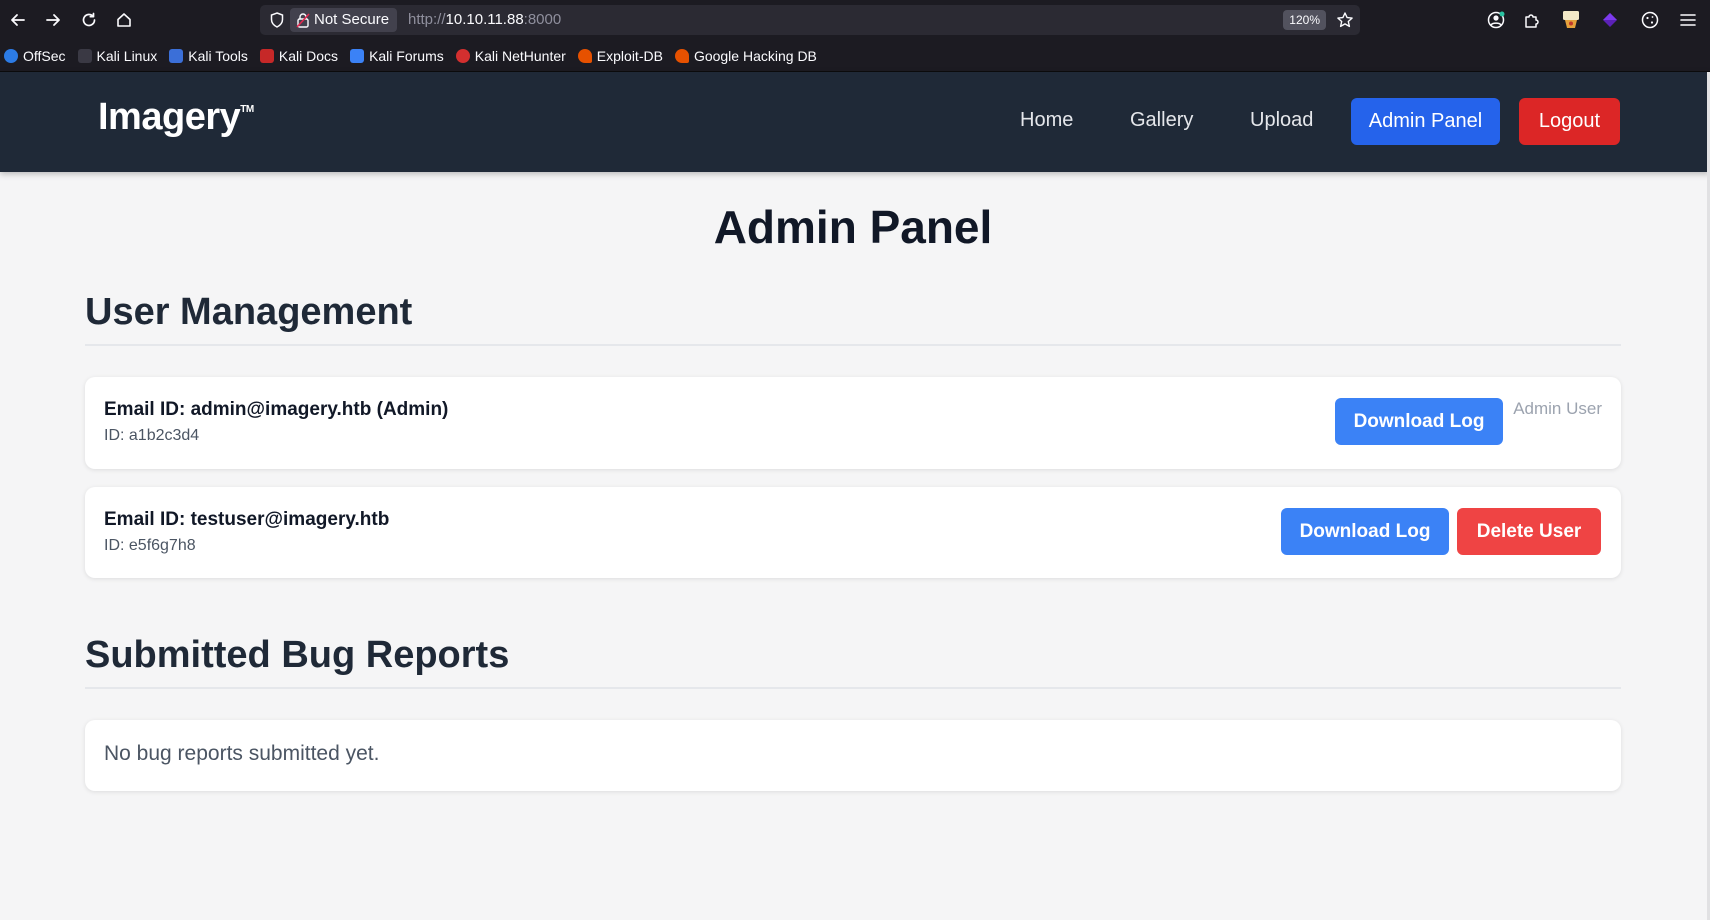  Describe the element at coordinates (44, 55) in the screenshot. I see `bookmark-label: OffSec` at that location.